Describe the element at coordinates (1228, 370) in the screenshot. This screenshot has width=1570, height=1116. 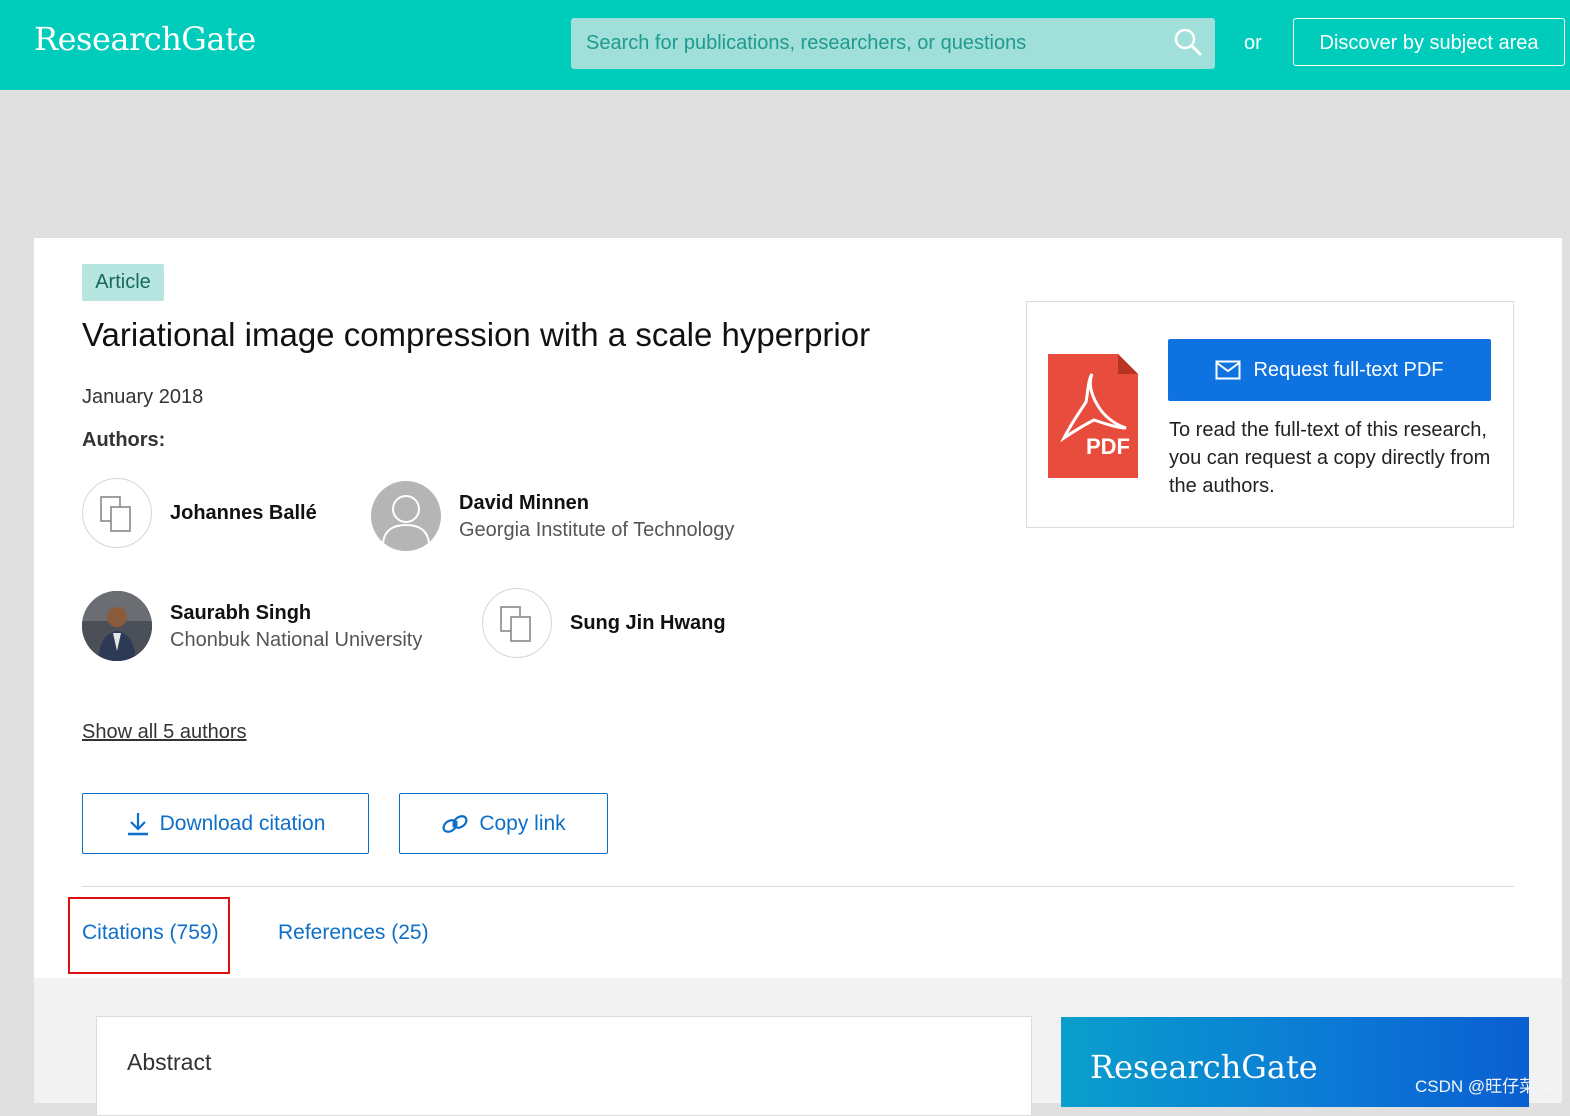
I see `envelope-icon` at that location.